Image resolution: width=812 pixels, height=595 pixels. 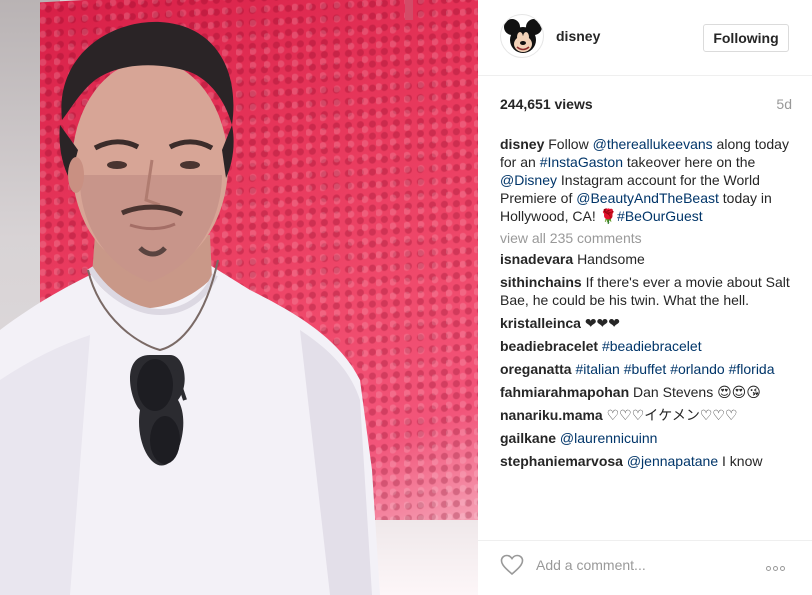 What do you see at coordinates (541, 282) in the screenshot?
I see `comment-username: sithinchains` at bounding box center [541, 282].